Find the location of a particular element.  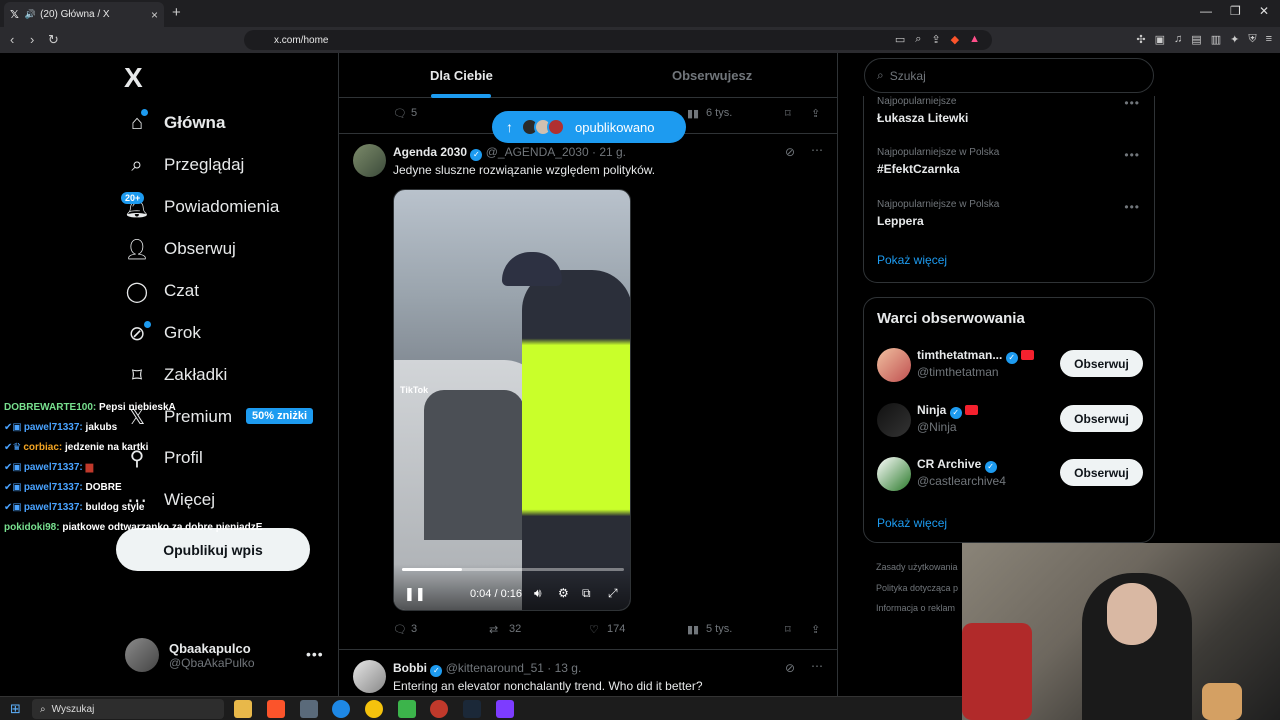

brave-shield-icon: ◆ is located at coordinates (955, 39).